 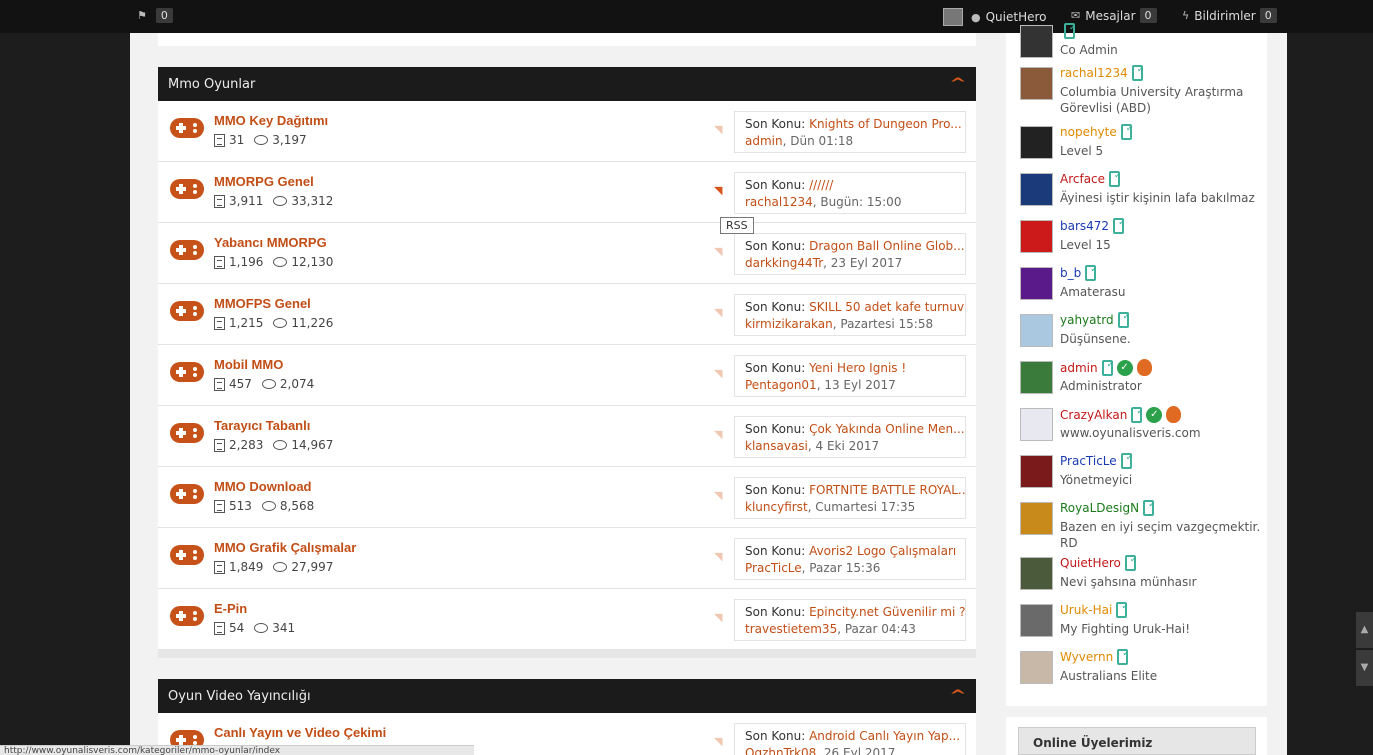 I want to click on staff-name-link: Arcface, so click(x=1082, y=179).